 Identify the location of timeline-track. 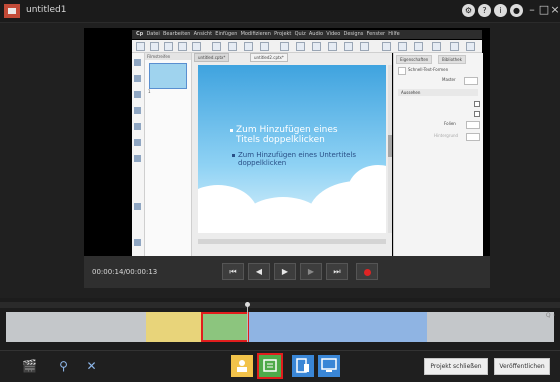
(280, 327).